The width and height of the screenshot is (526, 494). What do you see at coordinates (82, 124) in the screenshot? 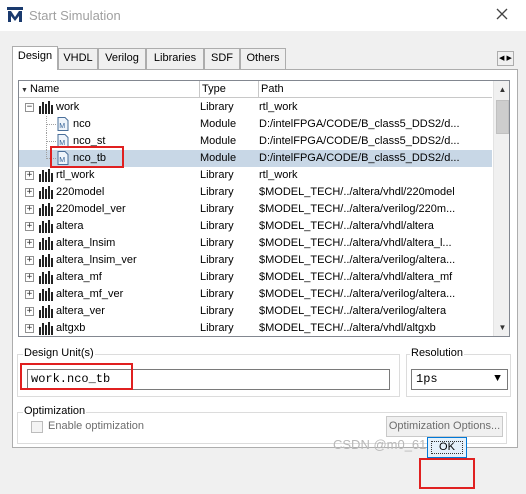
I see `row-name: nco` at bounding box center [82, 124].